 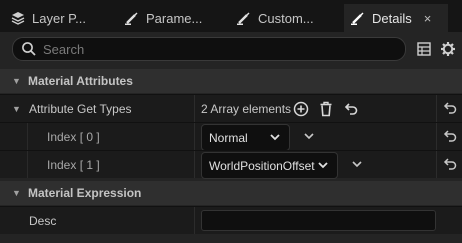 I want to click on array-count: 2 Array elements, so click(x=246, y=108).